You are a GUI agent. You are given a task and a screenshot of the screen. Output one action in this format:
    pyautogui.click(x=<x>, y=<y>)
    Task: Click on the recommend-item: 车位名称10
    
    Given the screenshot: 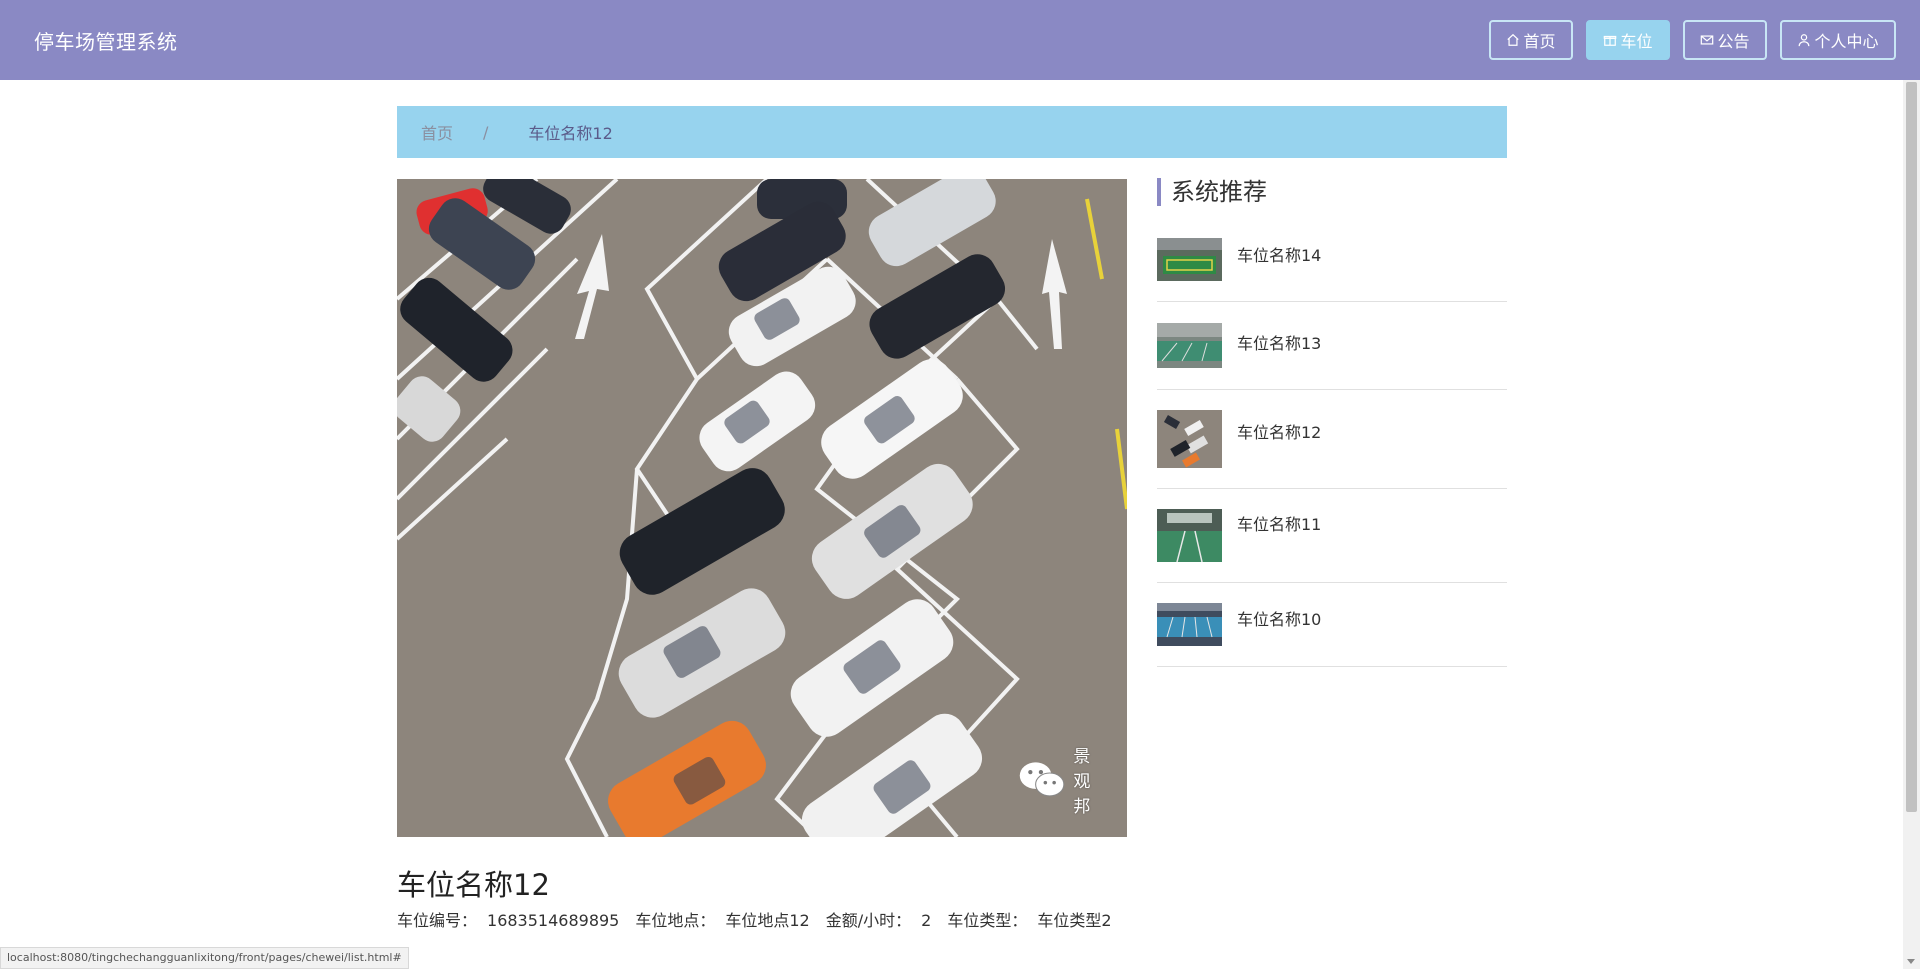 What is the action you would take?
    pyautogui.click(x=1332, y=625)
    